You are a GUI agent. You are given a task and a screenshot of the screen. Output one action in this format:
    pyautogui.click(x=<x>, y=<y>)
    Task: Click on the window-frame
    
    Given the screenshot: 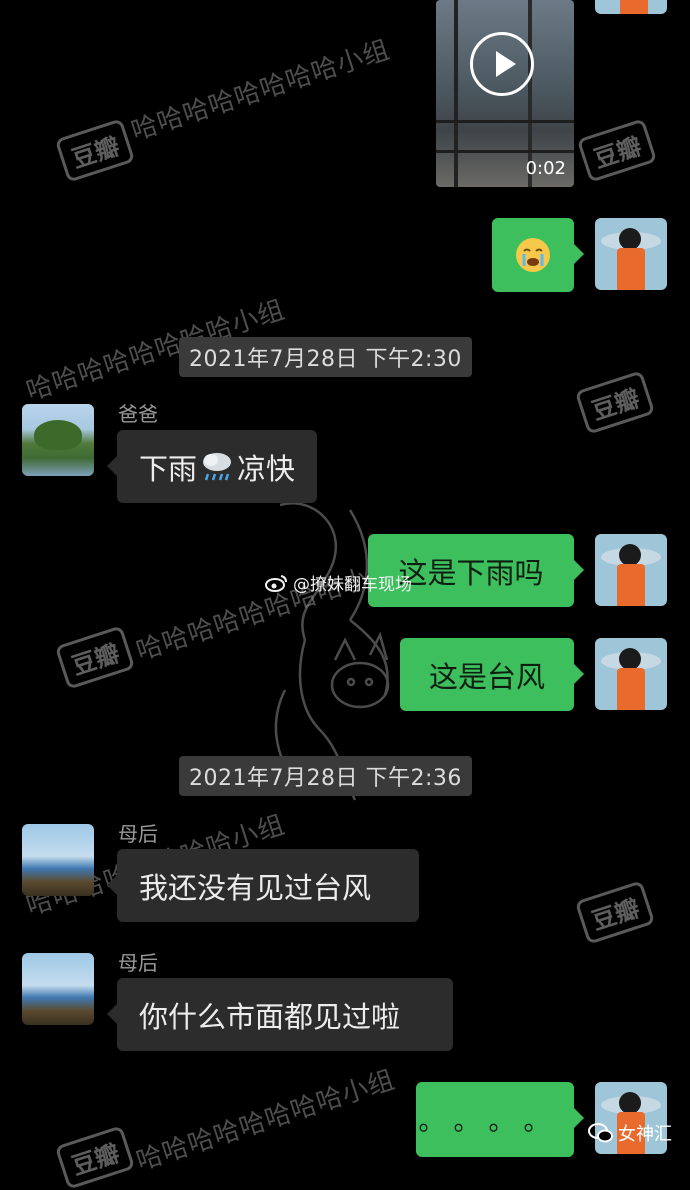 What is the action you would take?
    pyautogui.click(x=456, y=93)
    